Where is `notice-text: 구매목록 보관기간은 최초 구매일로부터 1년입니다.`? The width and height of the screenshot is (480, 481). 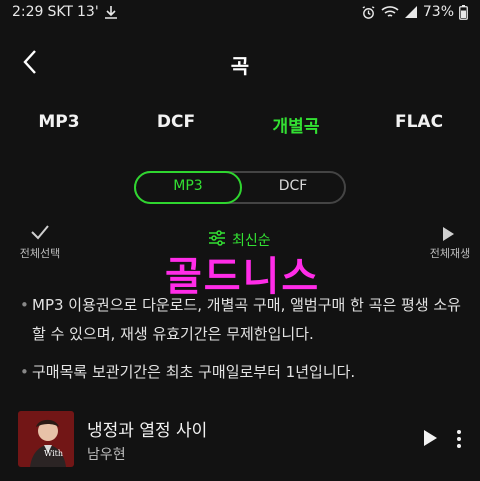
notice-text: 구매목록 보관기간은 최초 구매일로부터 1년입니다. is located at coordinates (194, 372).